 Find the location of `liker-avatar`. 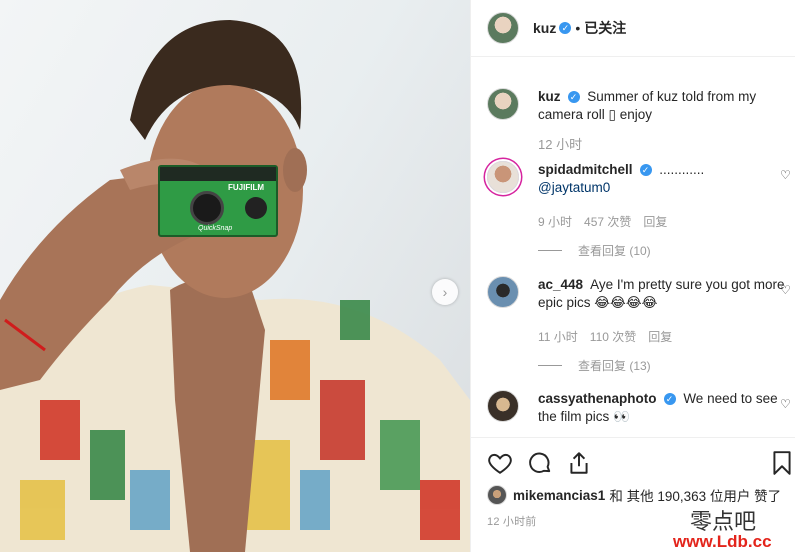

liker-avatar is located at coordinates (497, 495).